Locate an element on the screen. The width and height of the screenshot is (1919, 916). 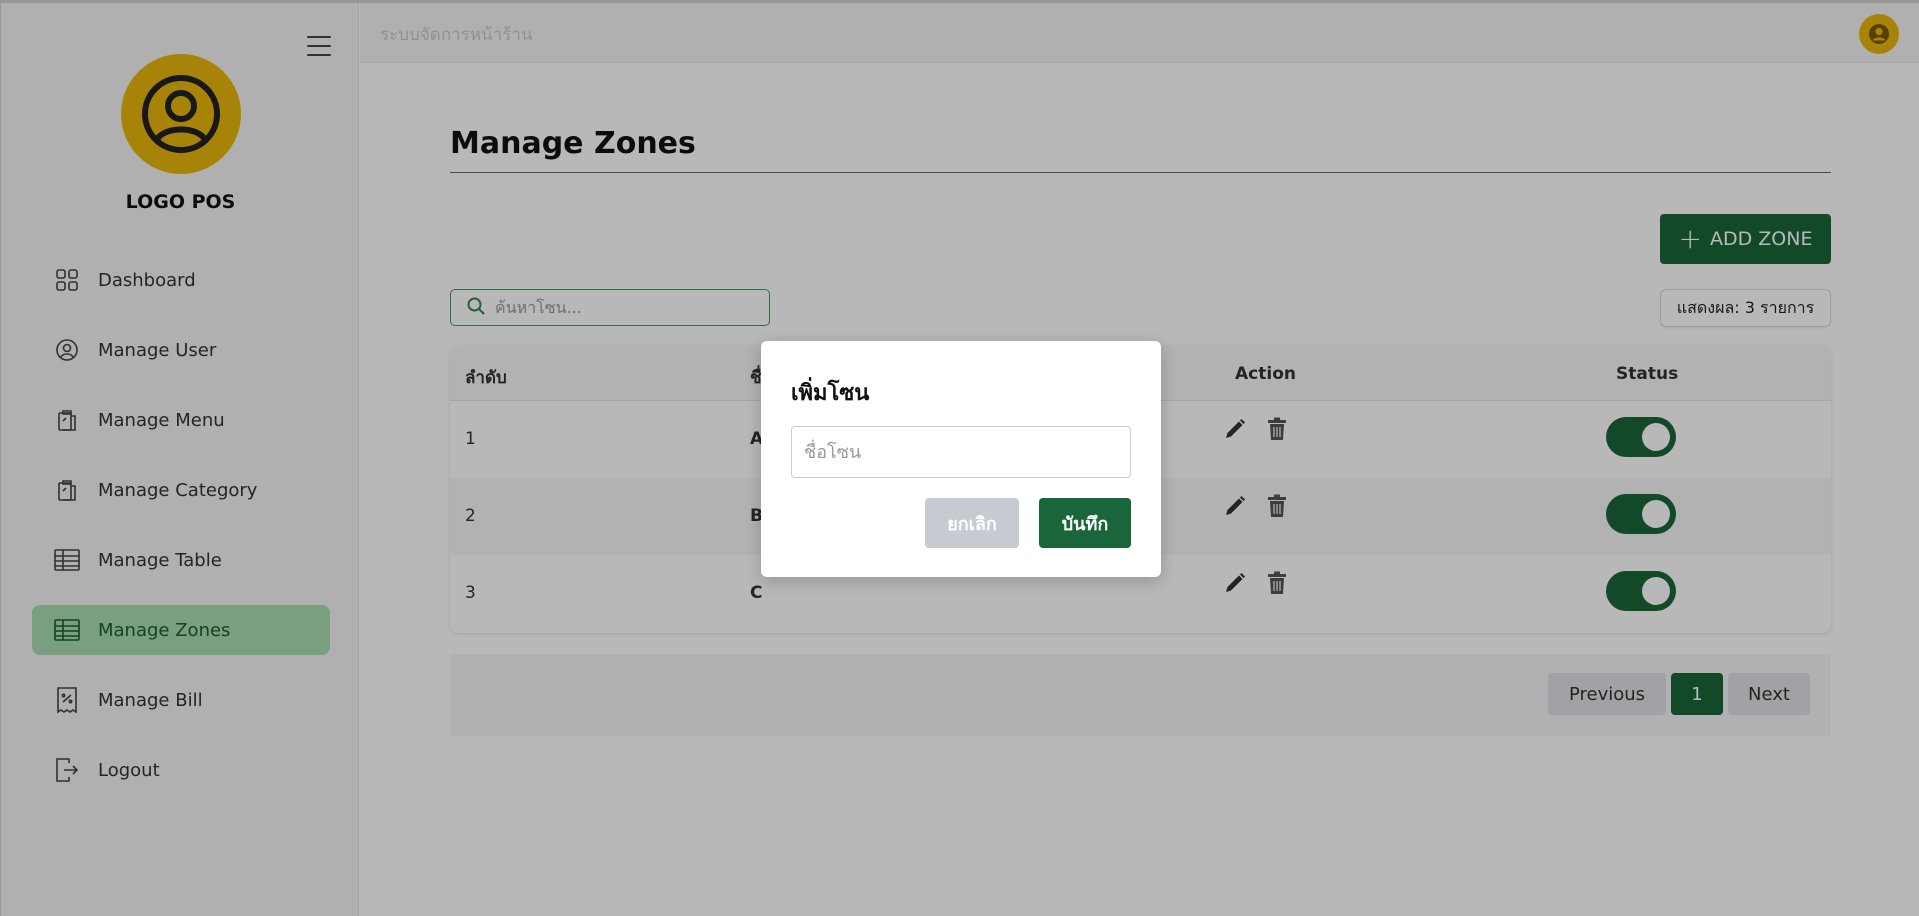
save-button: บันทึก is located at coordinates (1085, 523).